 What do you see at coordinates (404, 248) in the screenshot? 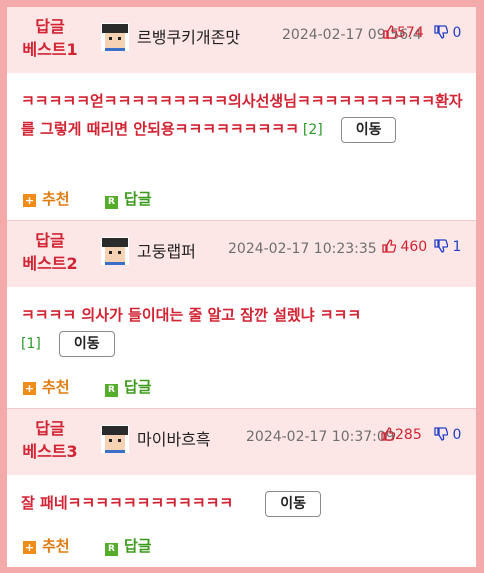
I see `upvote-count: 460` at bounding box center [404, 248].